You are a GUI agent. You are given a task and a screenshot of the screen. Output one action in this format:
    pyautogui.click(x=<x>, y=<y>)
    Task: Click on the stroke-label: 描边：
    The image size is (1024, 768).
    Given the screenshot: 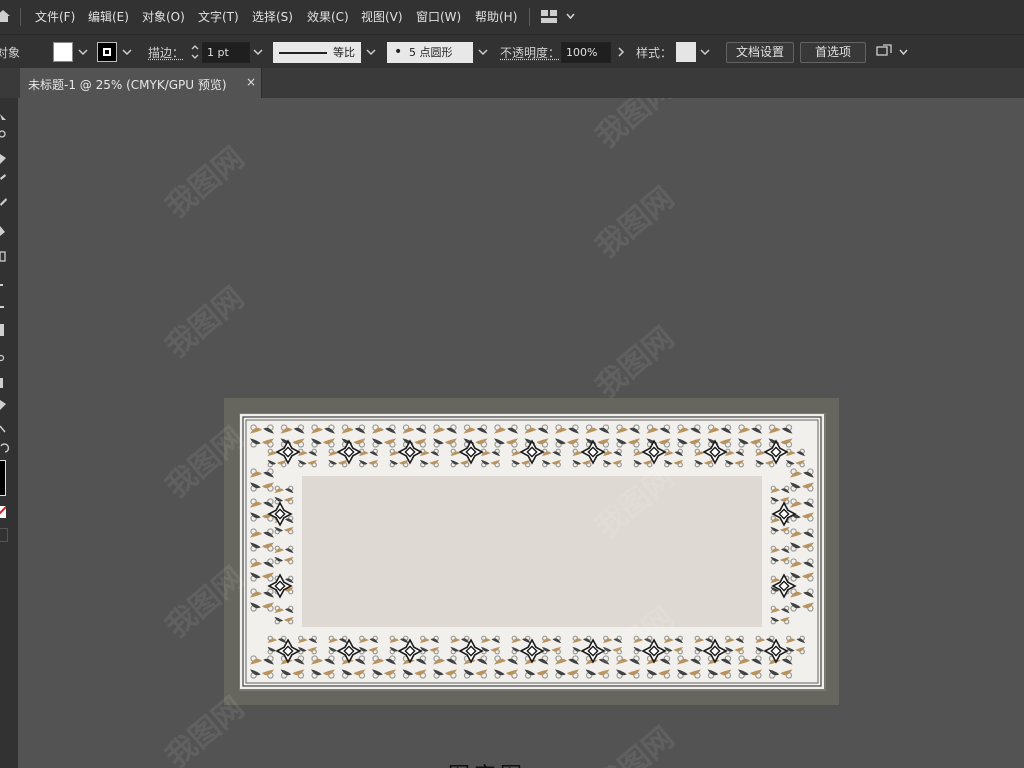 What is the action you would take?
    pyautogui.click(x=166, y=52)
    